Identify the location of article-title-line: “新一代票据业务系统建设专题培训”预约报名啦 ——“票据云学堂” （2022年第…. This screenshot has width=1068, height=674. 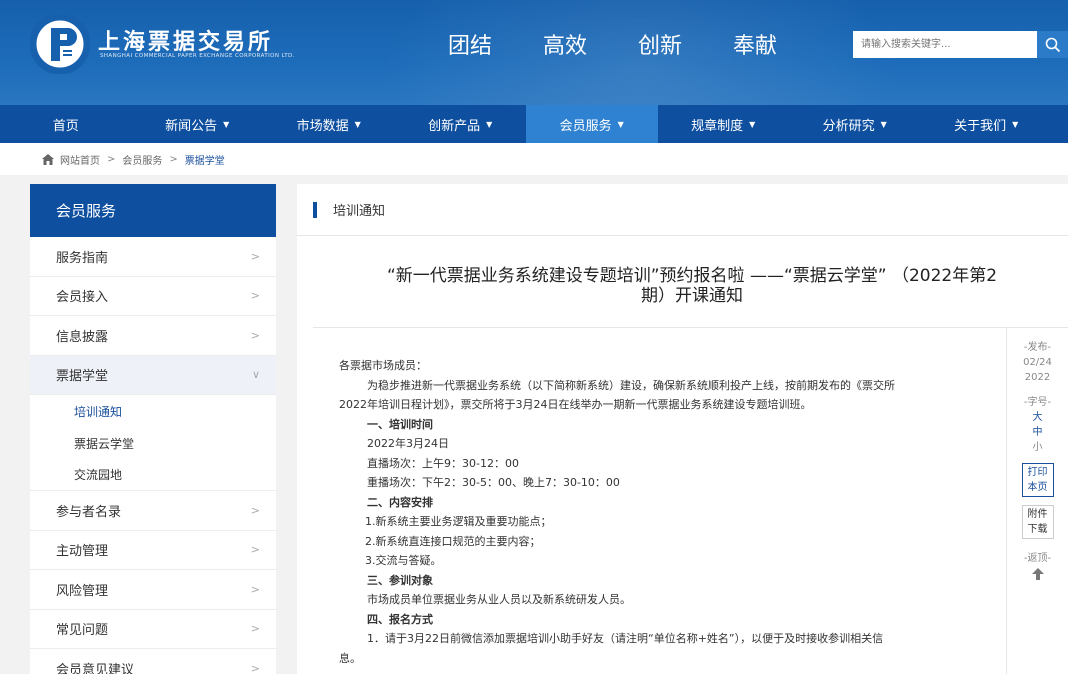
(692, 276).